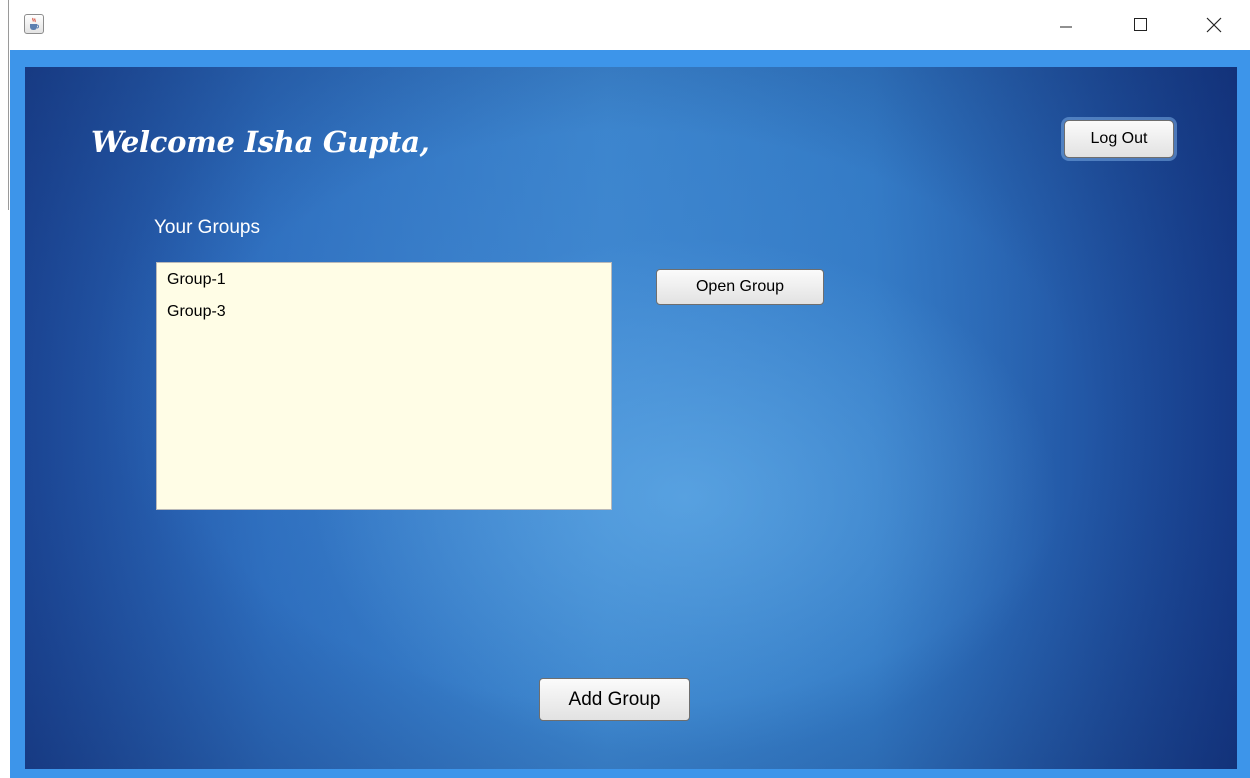  I want to click on list-item: Group-3, so click(389, 317).